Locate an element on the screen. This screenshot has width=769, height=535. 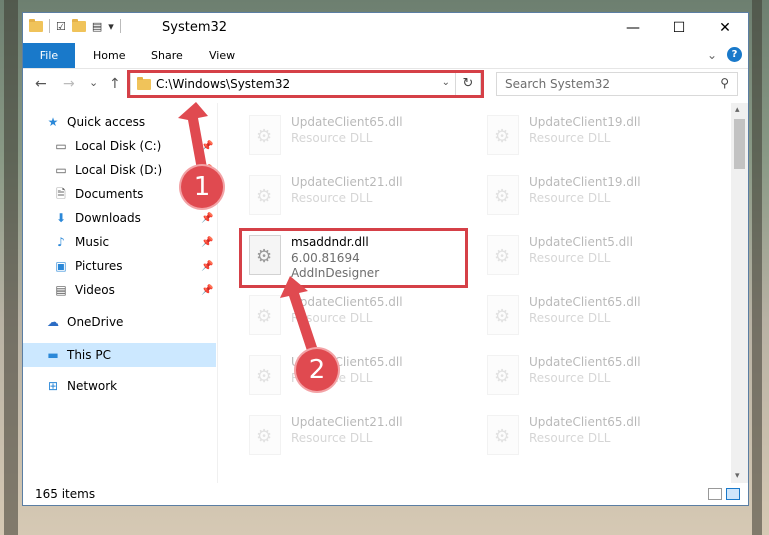
annotation-arrows is located at coordinates (250, 234).